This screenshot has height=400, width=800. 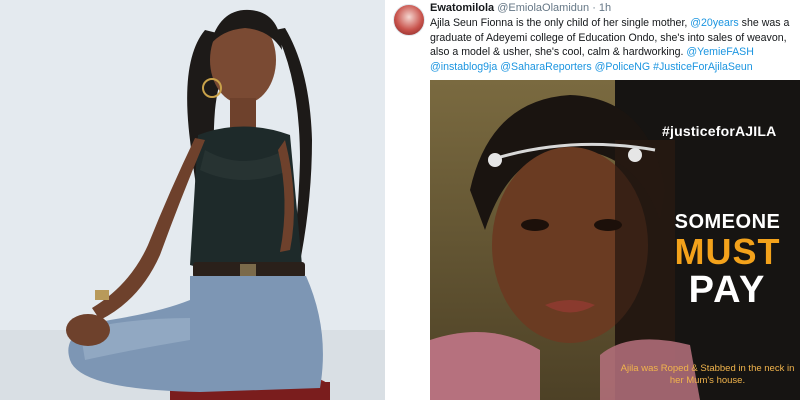 What do you see at coordinates (719, 52) in the screenshot?
I see `mention-link: @YemieFASH` at bounding box center [719, 52].